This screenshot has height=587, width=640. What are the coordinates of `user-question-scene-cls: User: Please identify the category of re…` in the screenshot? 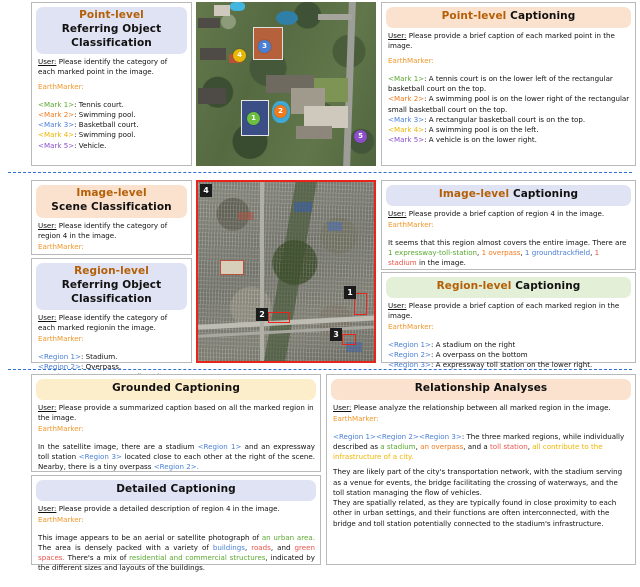 It's located at (112, 231).